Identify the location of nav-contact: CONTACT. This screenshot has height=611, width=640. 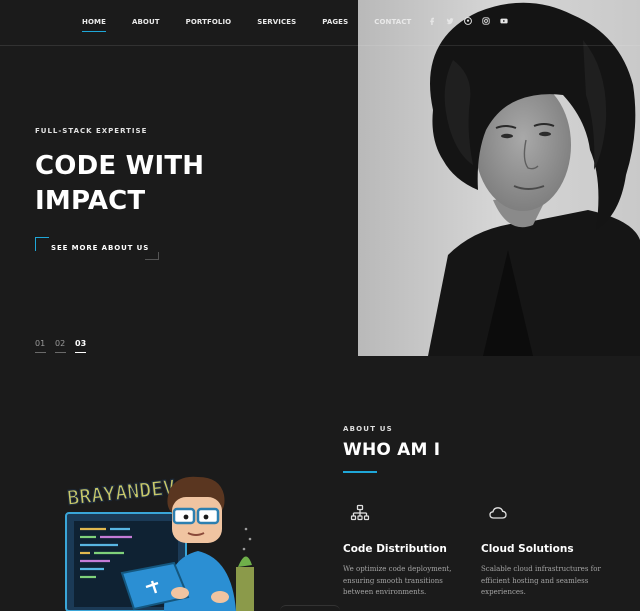
(392, 22).